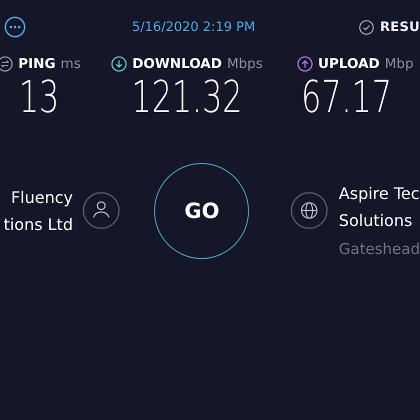 Image resolution: width=420 pixels, height=420 pixels. What do you see at coordinates (349, 64) in the screenshot?
I see `metric-label: UPLOAD` at bounding box center [349, 64].